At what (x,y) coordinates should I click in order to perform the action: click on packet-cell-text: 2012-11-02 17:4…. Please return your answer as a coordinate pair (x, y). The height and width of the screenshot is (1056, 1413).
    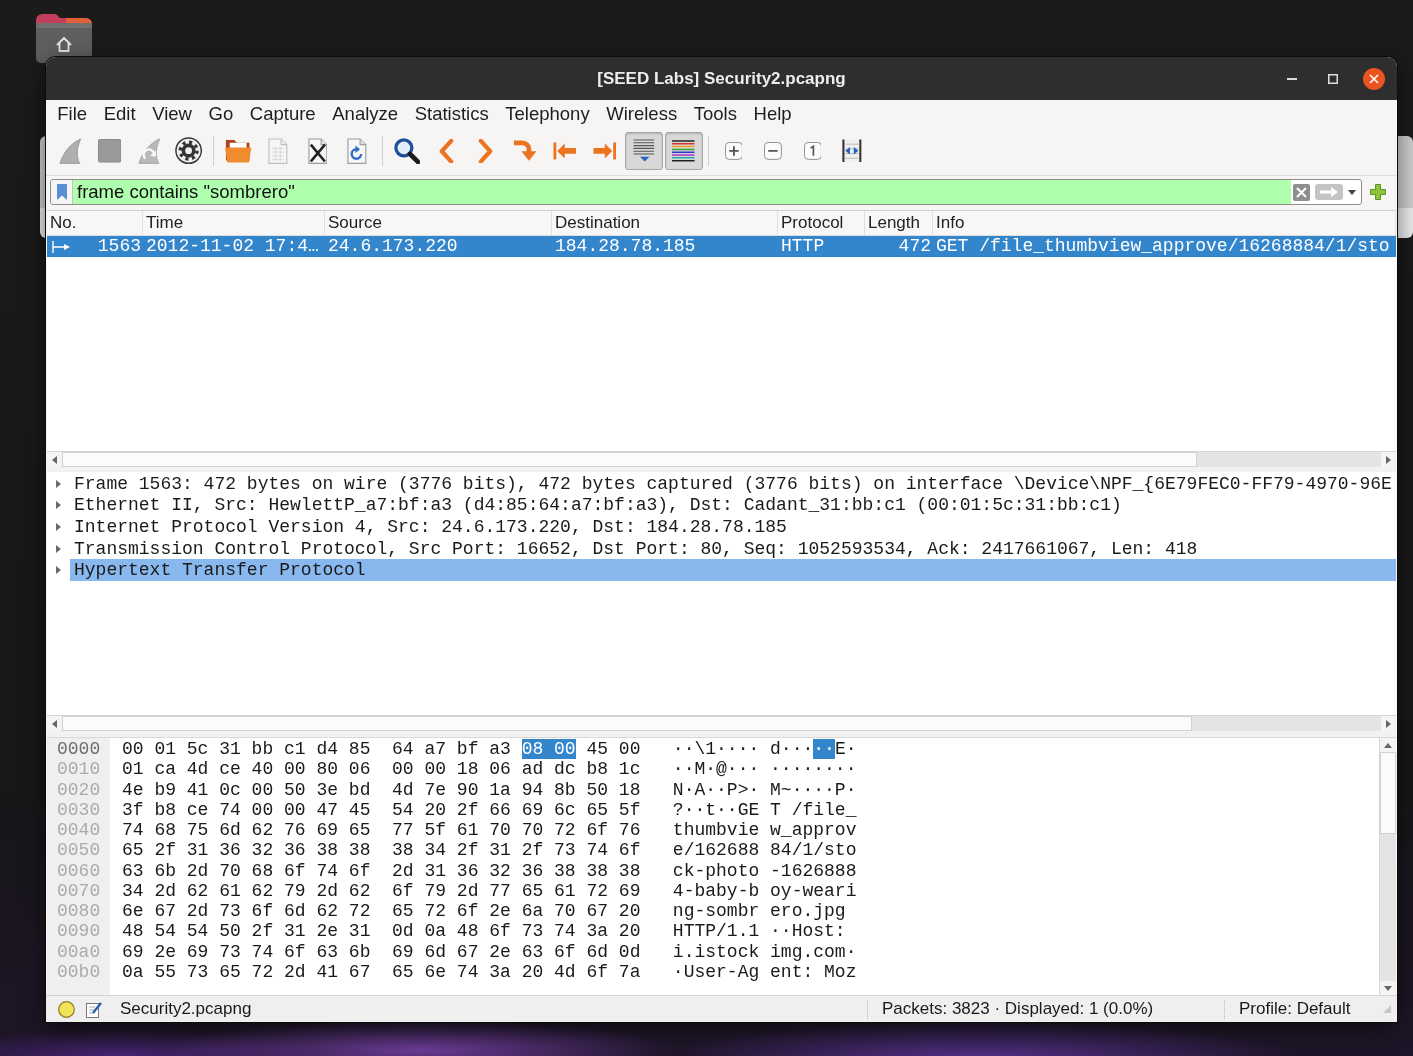
    Looking at the image, I should click on (232, 246).